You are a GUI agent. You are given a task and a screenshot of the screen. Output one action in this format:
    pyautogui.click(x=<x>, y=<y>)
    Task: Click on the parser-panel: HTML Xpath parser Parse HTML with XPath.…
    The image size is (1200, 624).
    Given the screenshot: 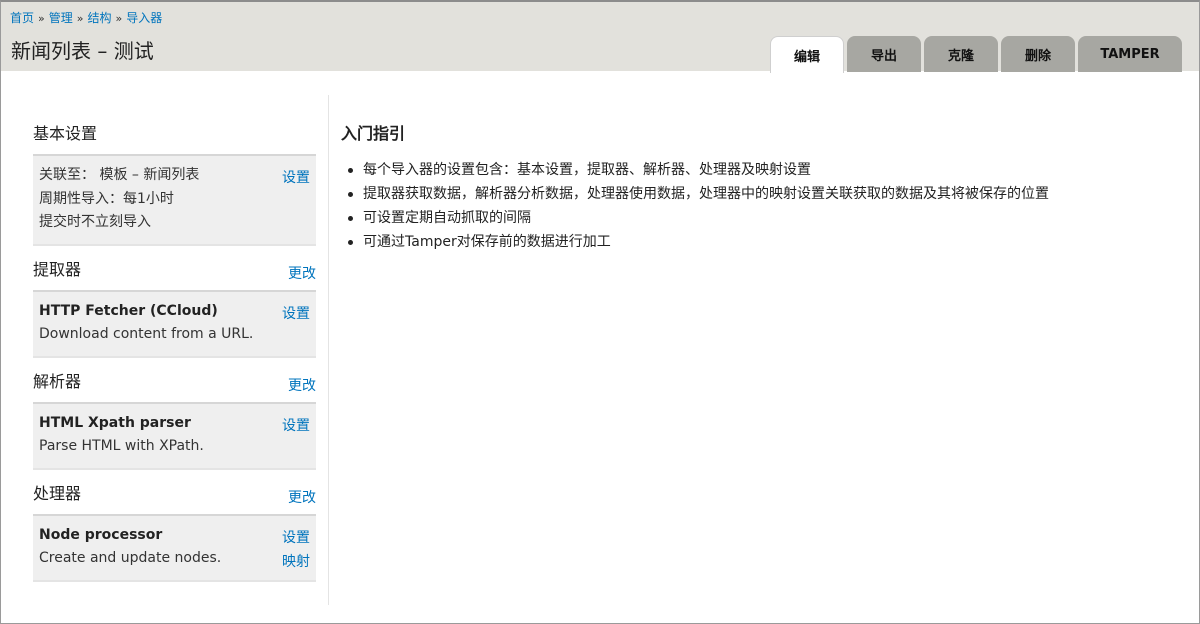 What is the action you would take?
    pyautogui.click(x=174, y=435)
    